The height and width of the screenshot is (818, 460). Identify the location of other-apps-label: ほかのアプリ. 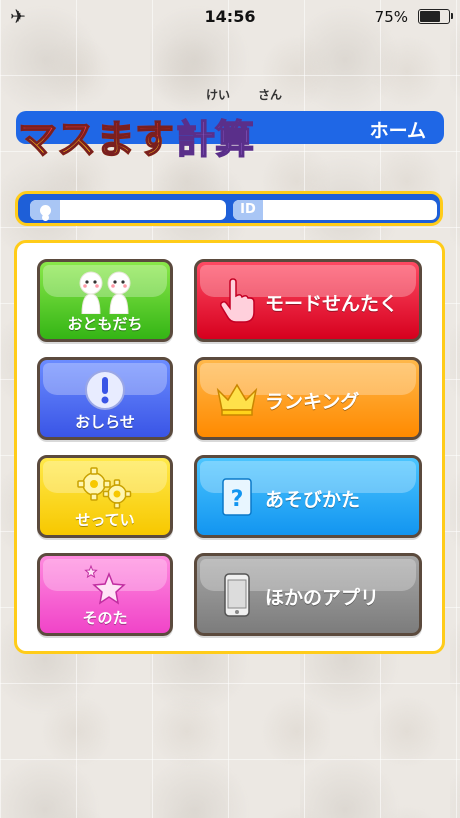
(322, 598).